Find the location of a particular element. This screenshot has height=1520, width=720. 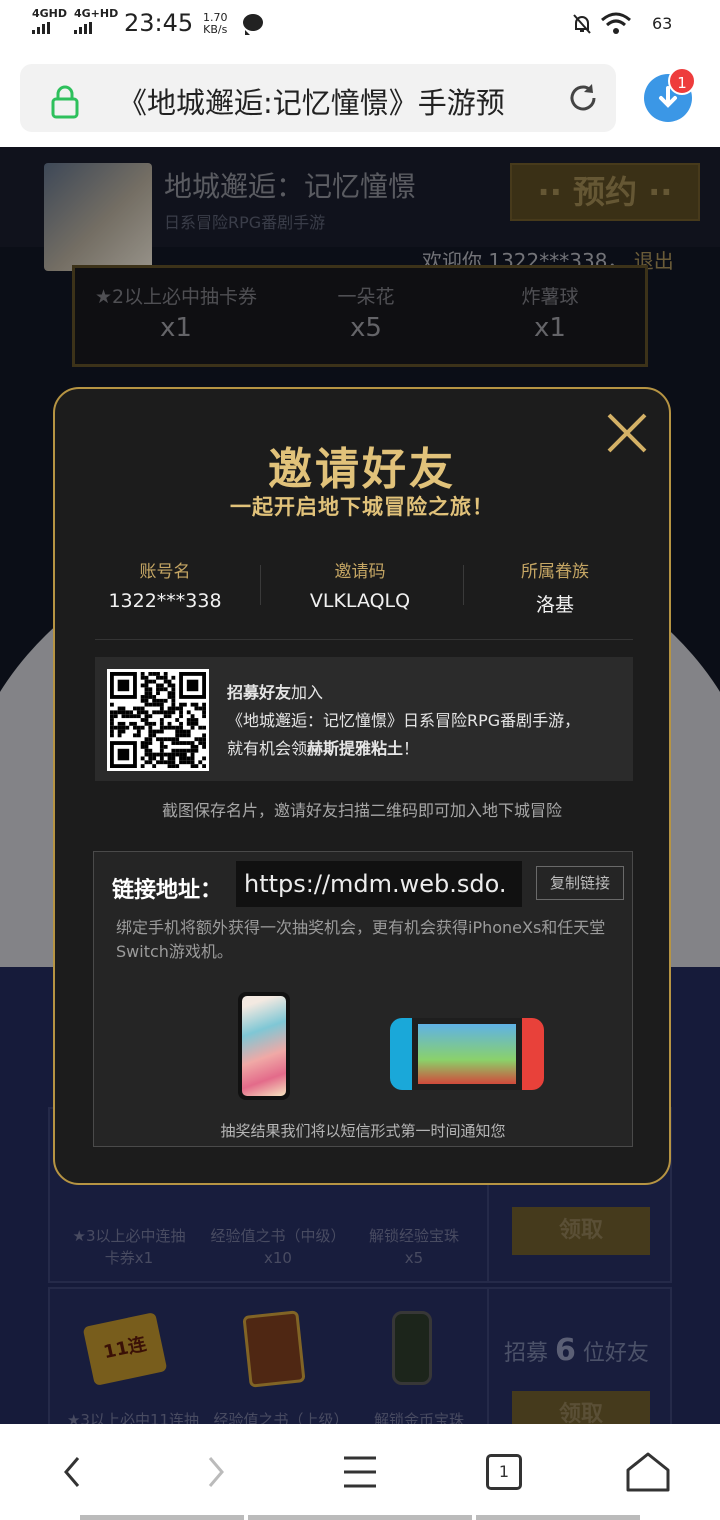

phone-screen is located at coordinates (264, 1046).